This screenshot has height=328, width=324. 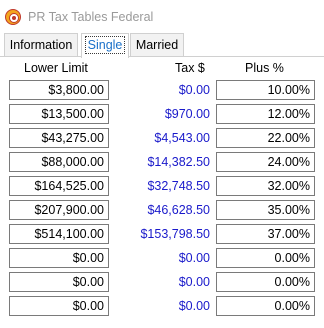 What do you see at coordinates (187, 114) in the screenshot?
I see `tax-amount: $970.00` at bounding box center [187, 114].